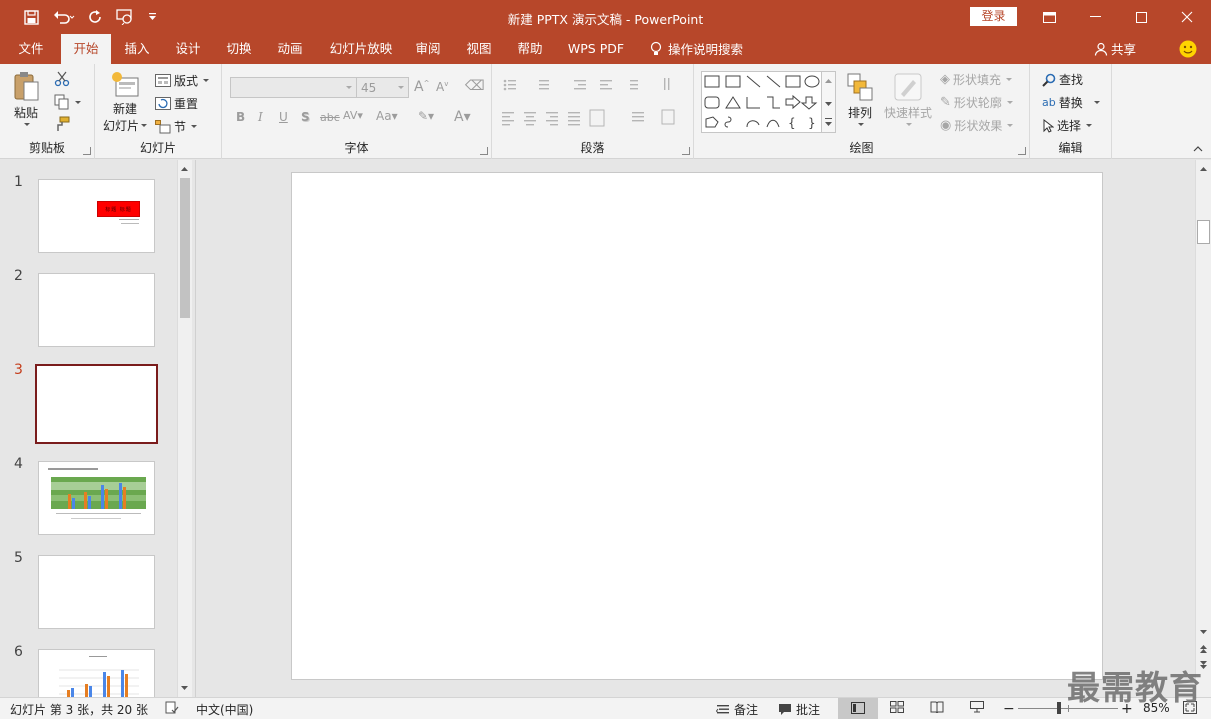 The image size is (1211, 719). What do you see at coordinates (1203, 428) in the screenshot?
I see `editor-scrollbar` at bounding box center [1203, 428].